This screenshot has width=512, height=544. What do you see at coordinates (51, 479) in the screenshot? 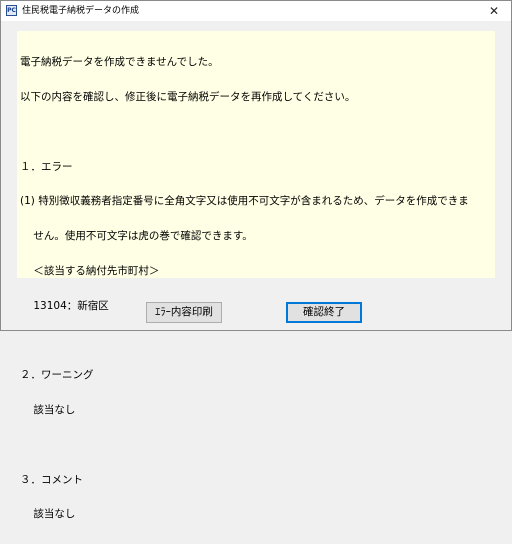
I see `message-line: ３．コメント` at bounding box center [51, 479].